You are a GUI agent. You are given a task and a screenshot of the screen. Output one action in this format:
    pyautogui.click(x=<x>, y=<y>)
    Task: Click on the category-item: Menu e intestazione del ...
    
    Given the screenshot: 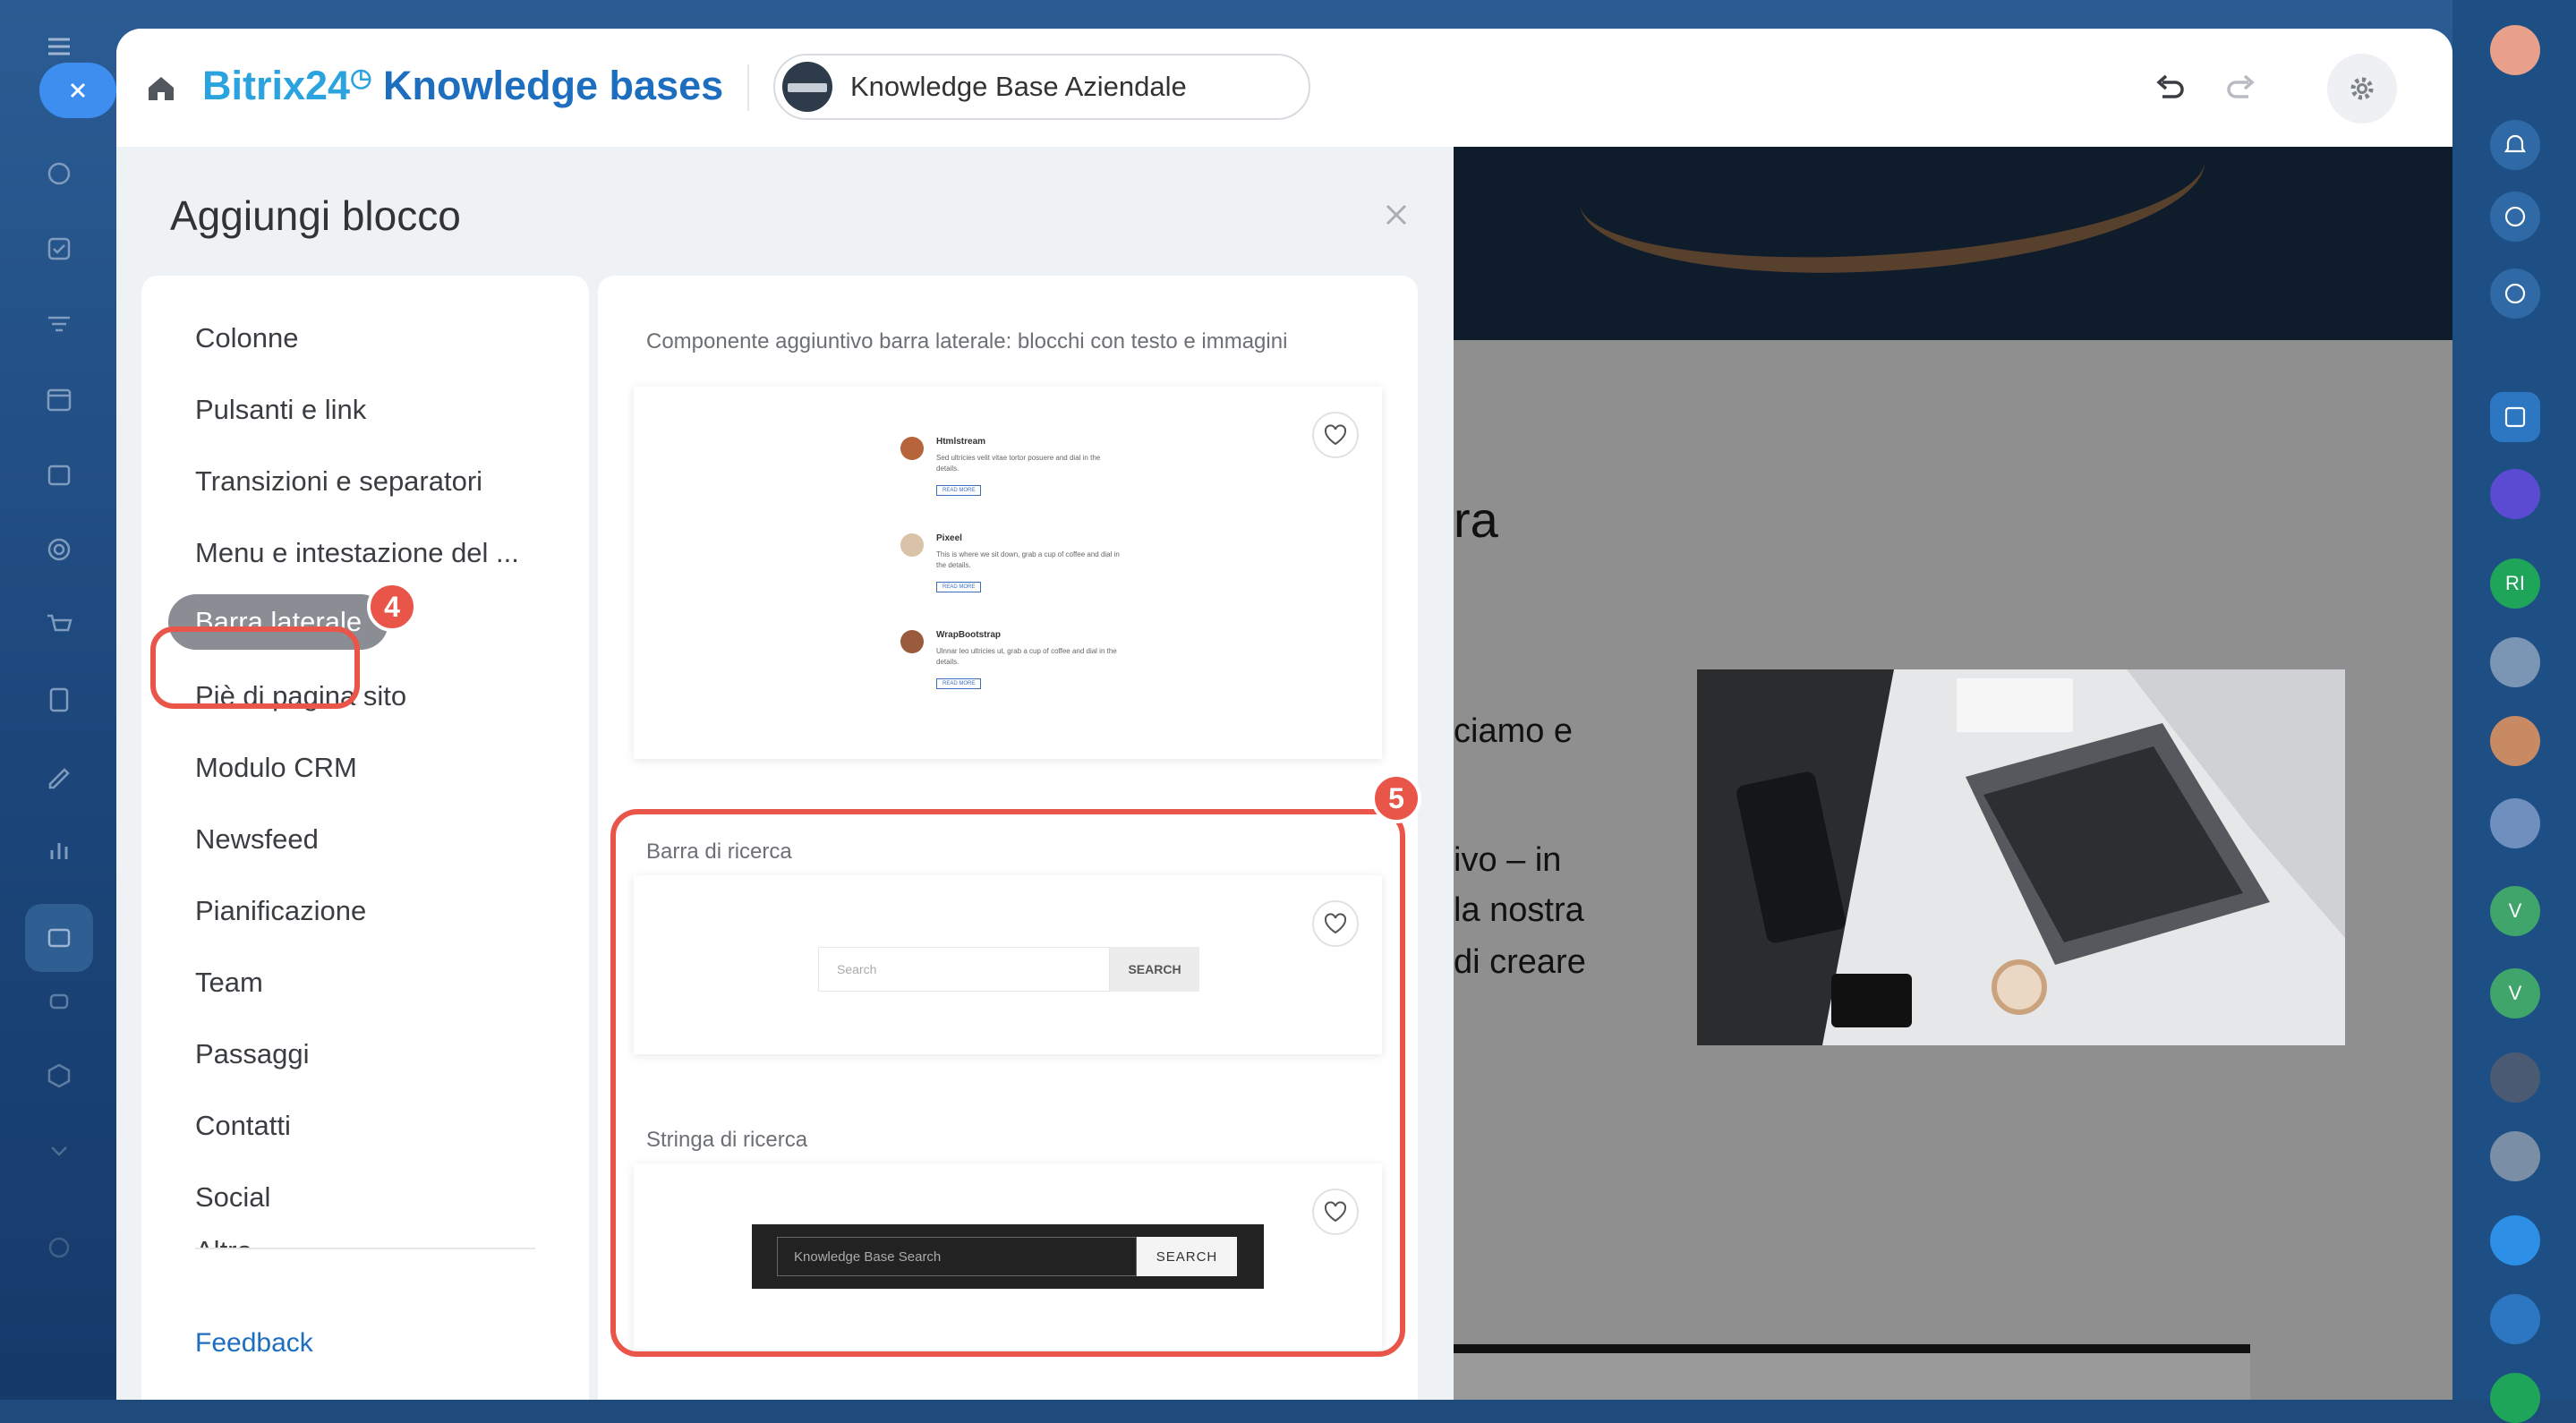 What is the action you would take?
    pyautogui.click(x=357, y=553)
    